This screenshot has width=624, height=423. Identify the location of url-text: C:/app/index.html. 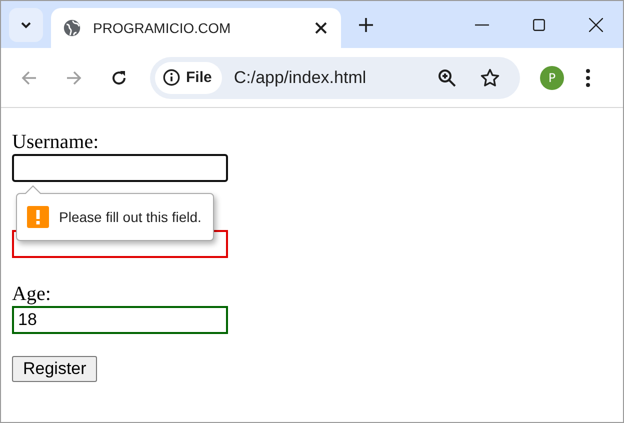
(300, 78).